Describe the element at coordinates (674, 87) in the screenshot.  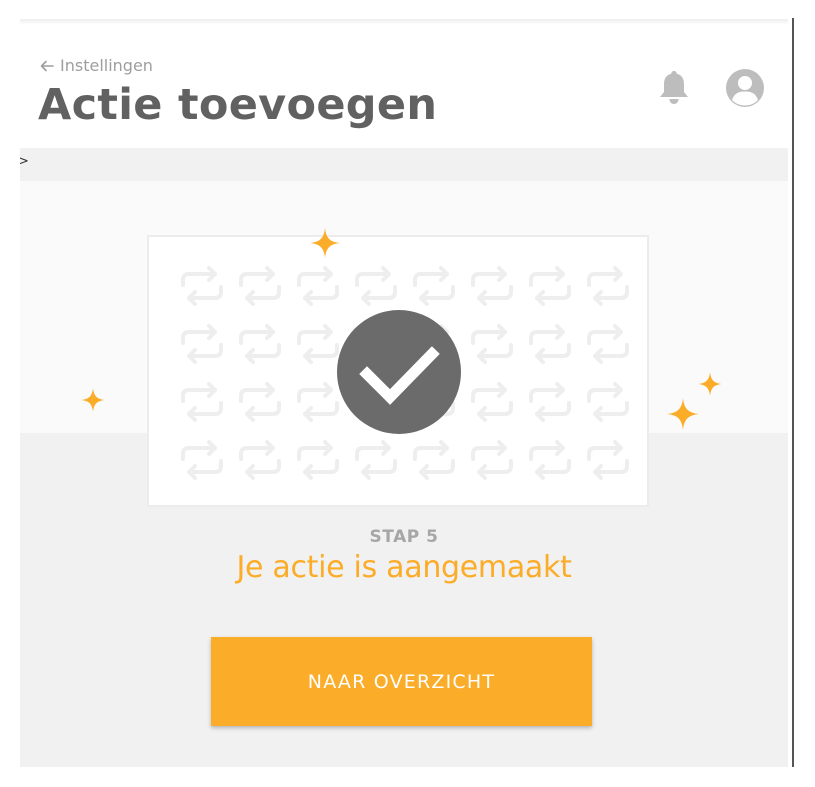
I see `bell-icon` at that location.